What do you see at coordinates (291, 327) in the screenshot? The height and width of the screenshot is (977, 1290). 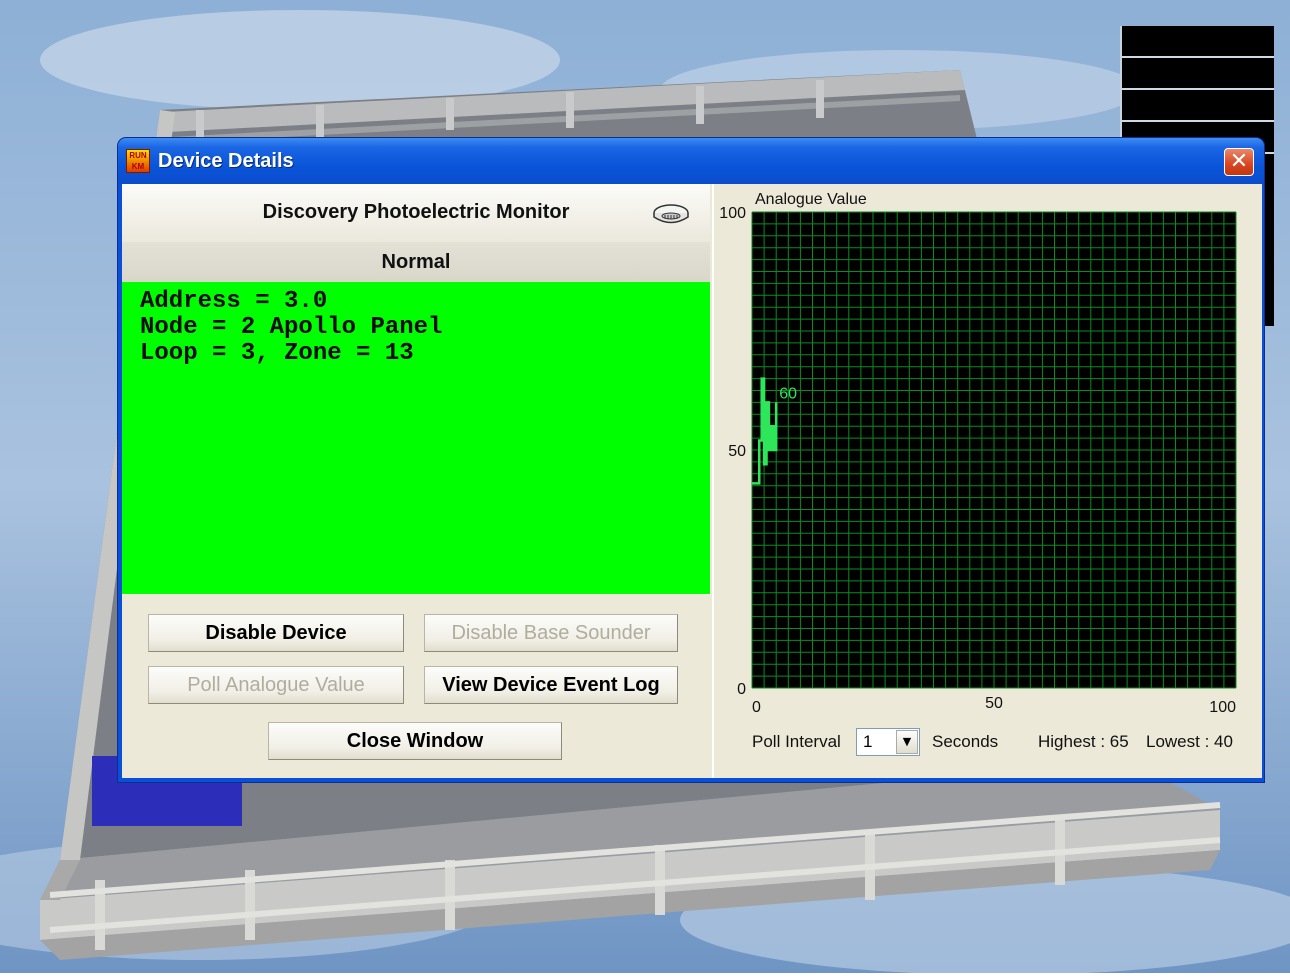 I see `info-node: Node = 2 Apollo Panel` at bounding box center [291, 327].